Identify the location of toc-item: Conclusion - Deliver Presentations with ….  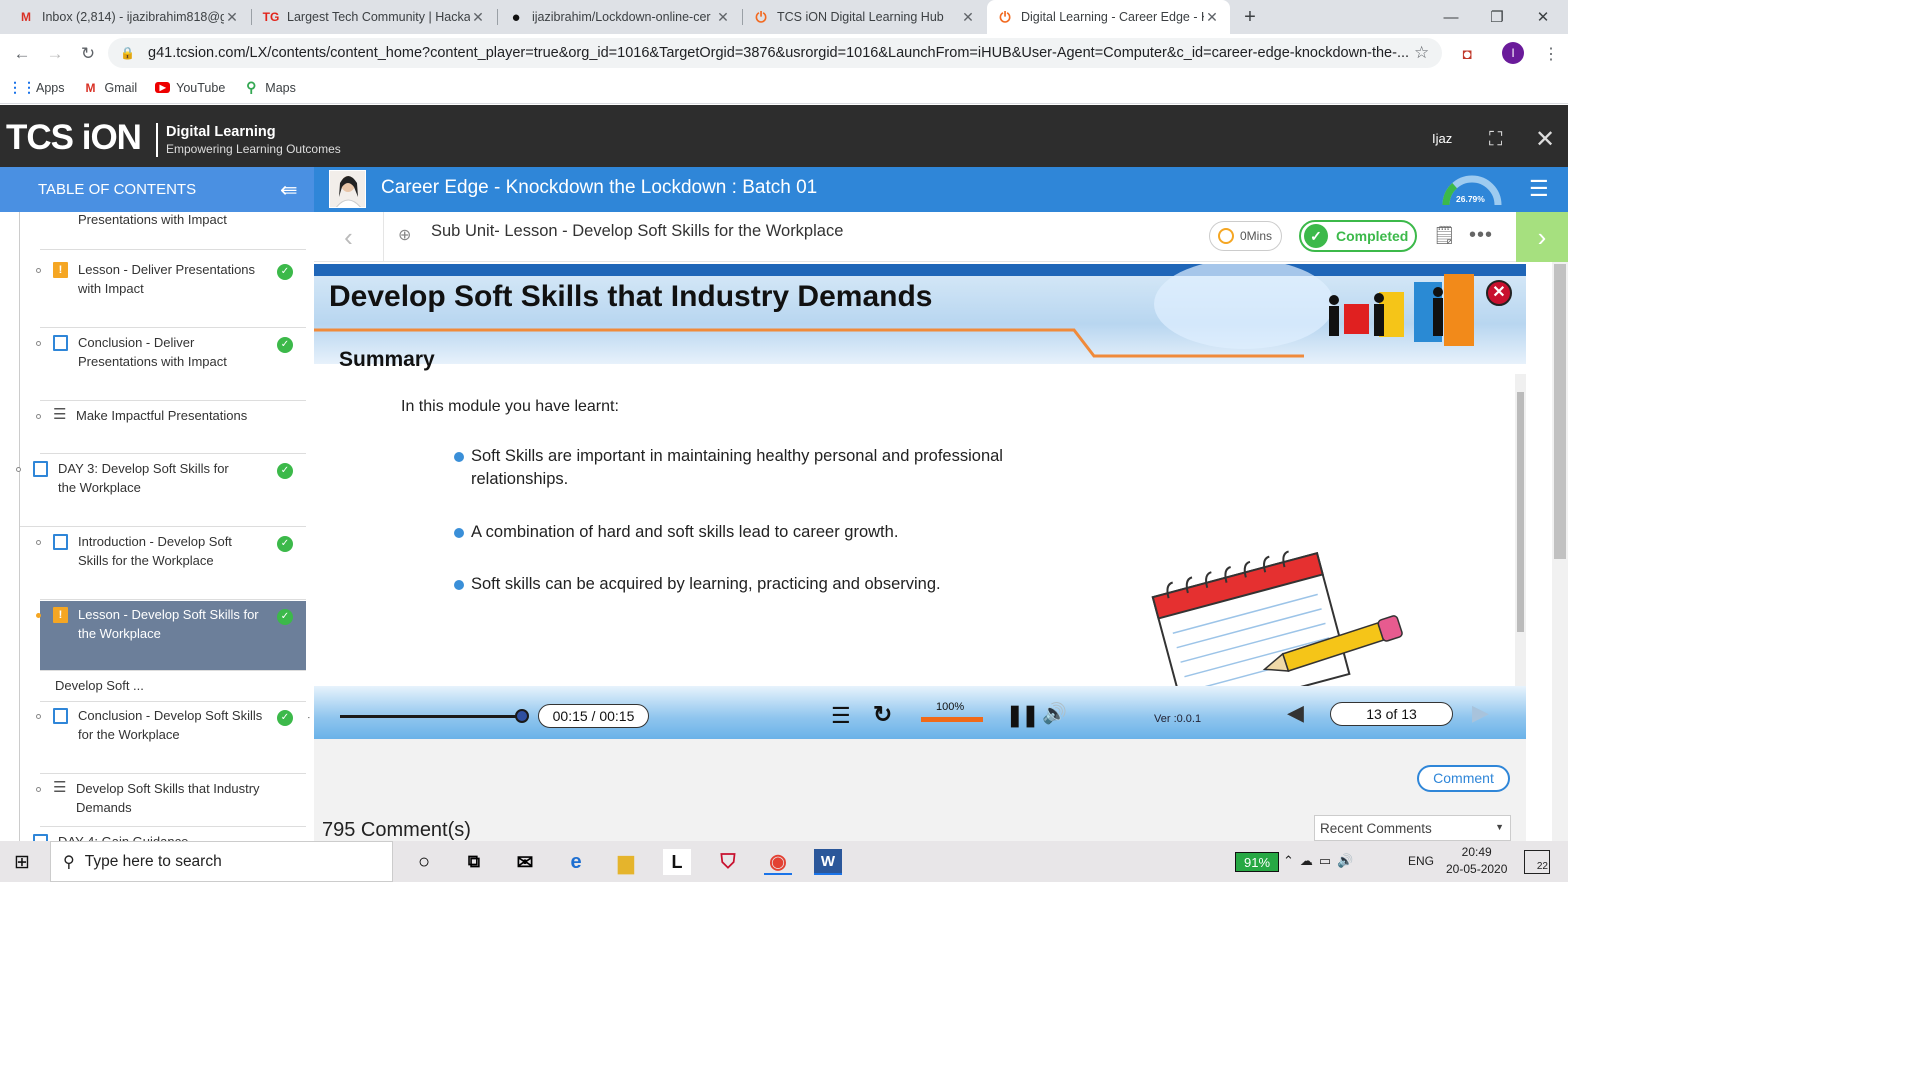
(171, 365).